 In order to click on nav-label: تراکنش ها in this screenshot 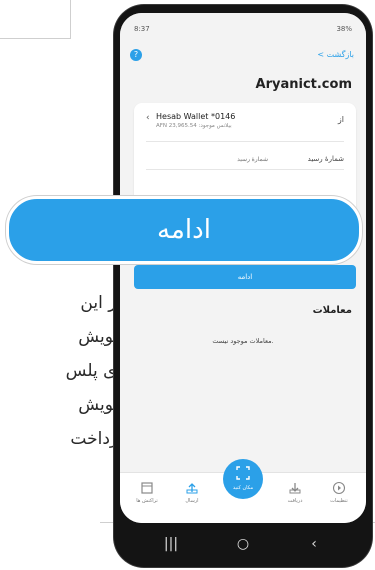, I will do `click(147, 501)`.